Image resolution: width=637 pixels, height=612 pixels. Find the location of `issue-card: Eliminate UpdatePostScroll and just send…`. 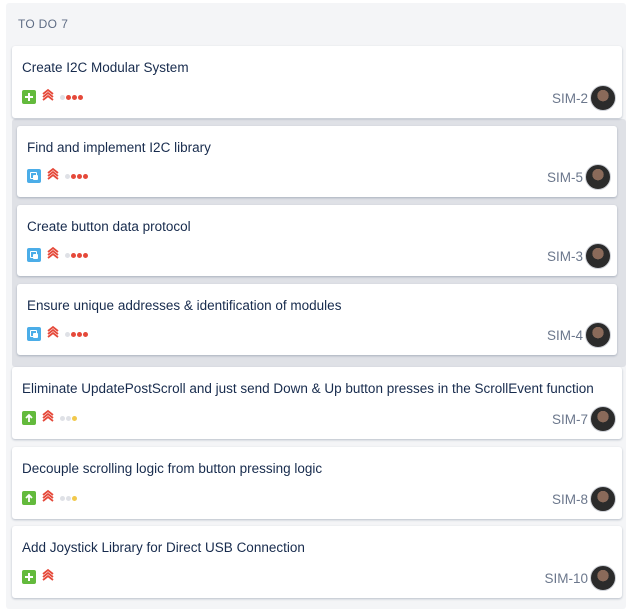

issue-card: Eliminate UpdatePostScroll and just send… is located at coordinates (317, 403).